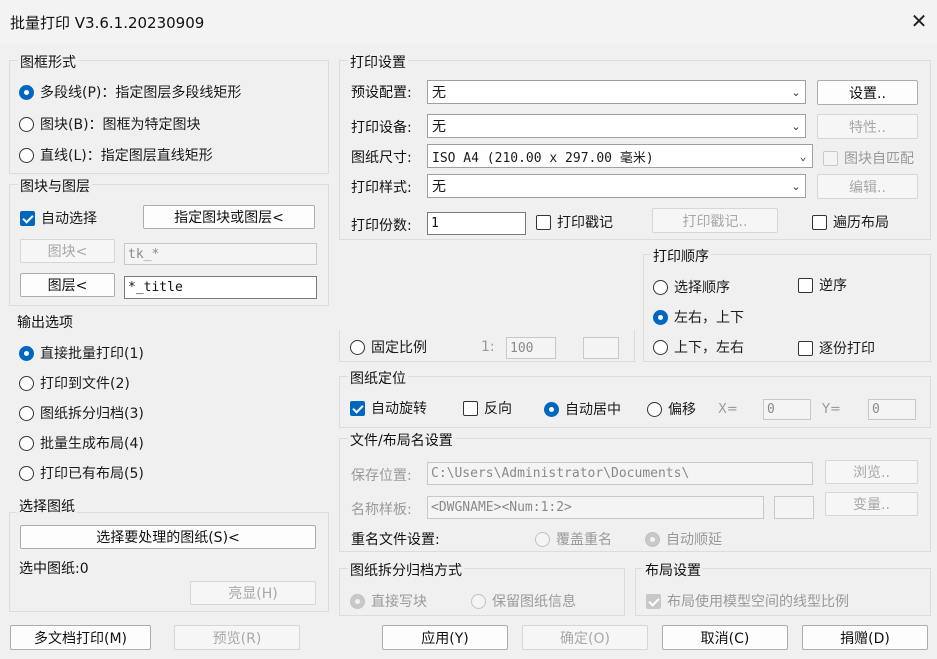  I want to click on paper-size-label: 图纸尺寸:, so click(381, 158).